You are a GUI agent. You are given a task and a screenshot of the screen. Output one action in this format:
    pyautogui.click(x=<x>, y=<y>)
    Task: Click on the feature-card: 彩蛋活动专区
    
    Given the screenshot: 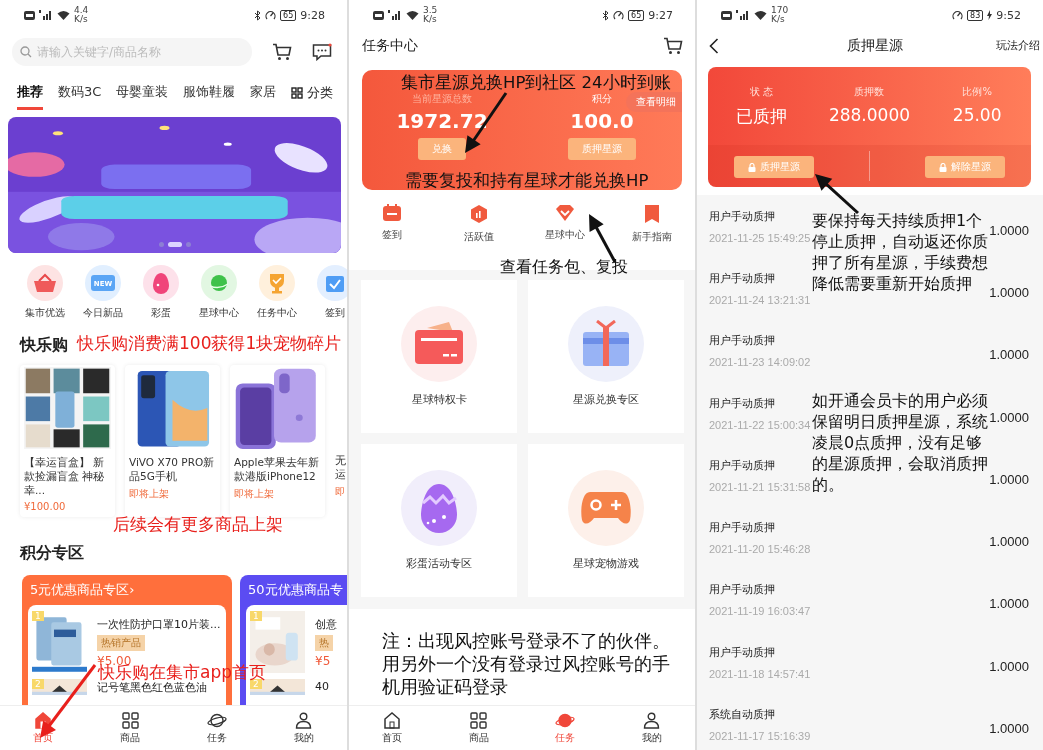 What is the action you would take?
    pyautogui.click(x=439, y=520)
    